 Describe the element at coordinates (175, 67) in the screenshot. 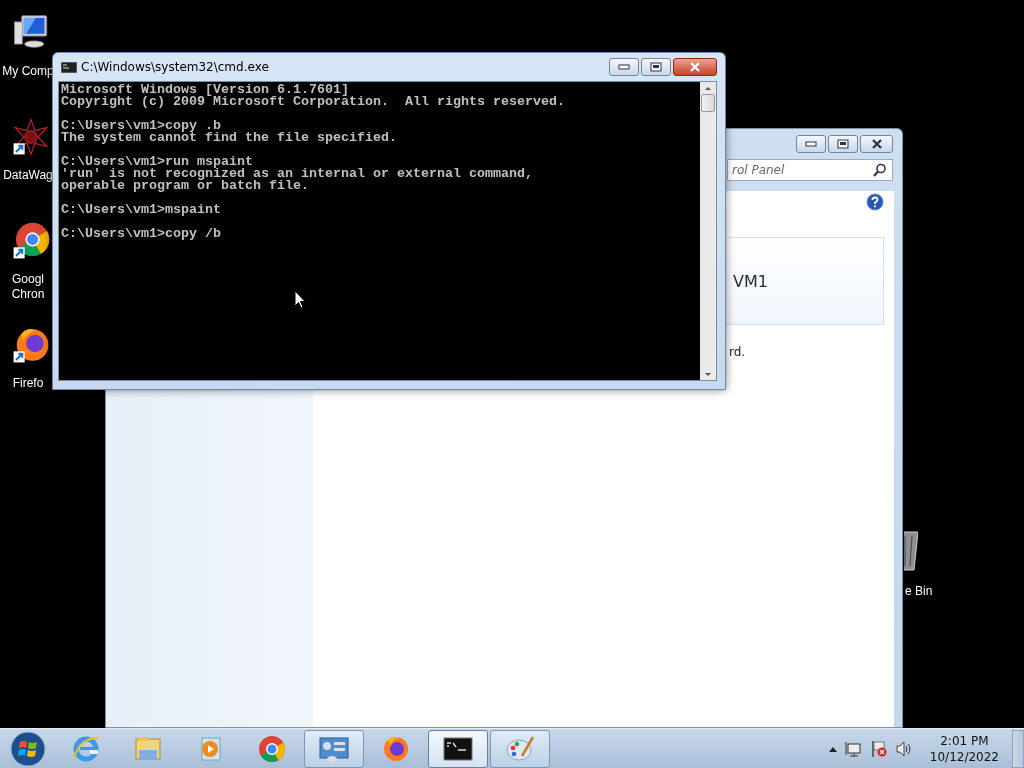

I see `window-title: C:\Windows\system32\cmd.exe` at that location.